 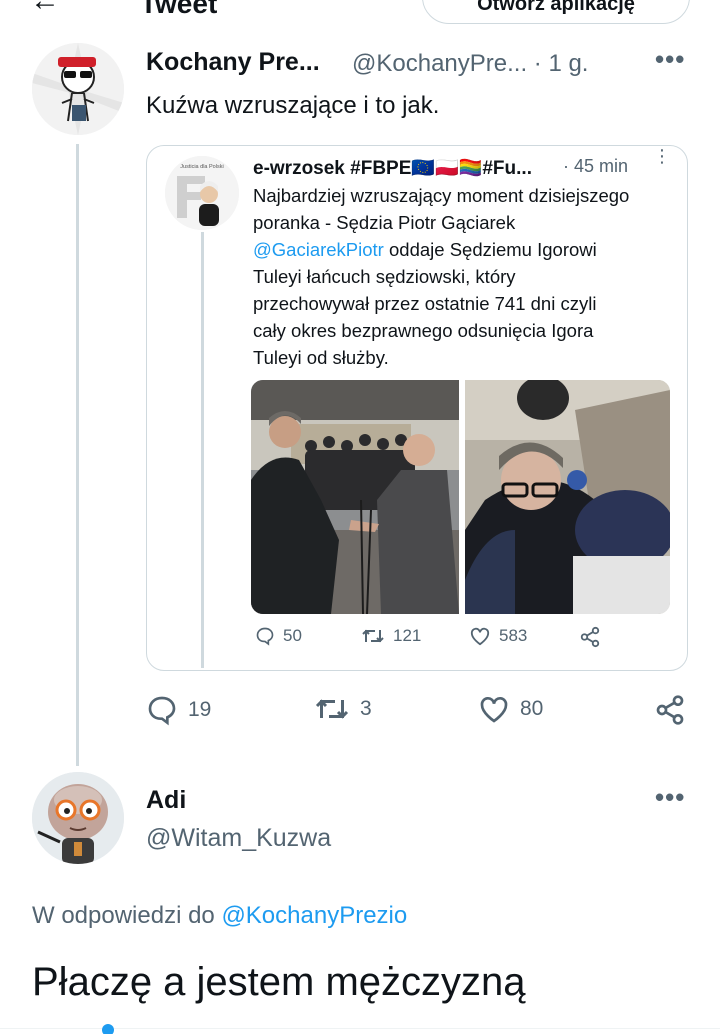 I want to click on like-count: 80, so click(x=532, y=708).